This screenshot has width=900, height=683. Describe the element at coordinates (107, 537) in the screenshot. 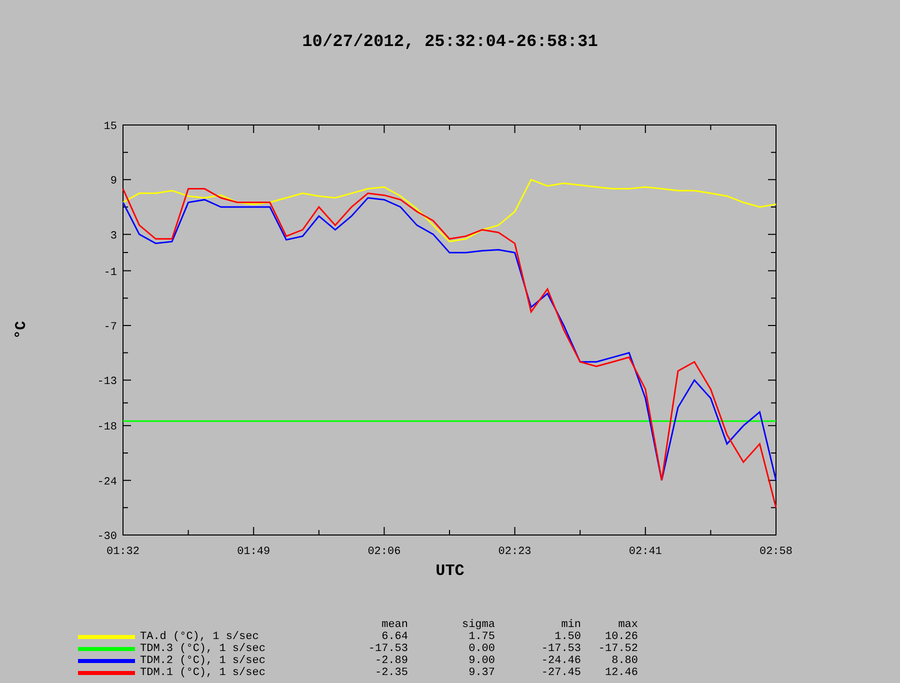

I see `tick-label: -30` at that location.